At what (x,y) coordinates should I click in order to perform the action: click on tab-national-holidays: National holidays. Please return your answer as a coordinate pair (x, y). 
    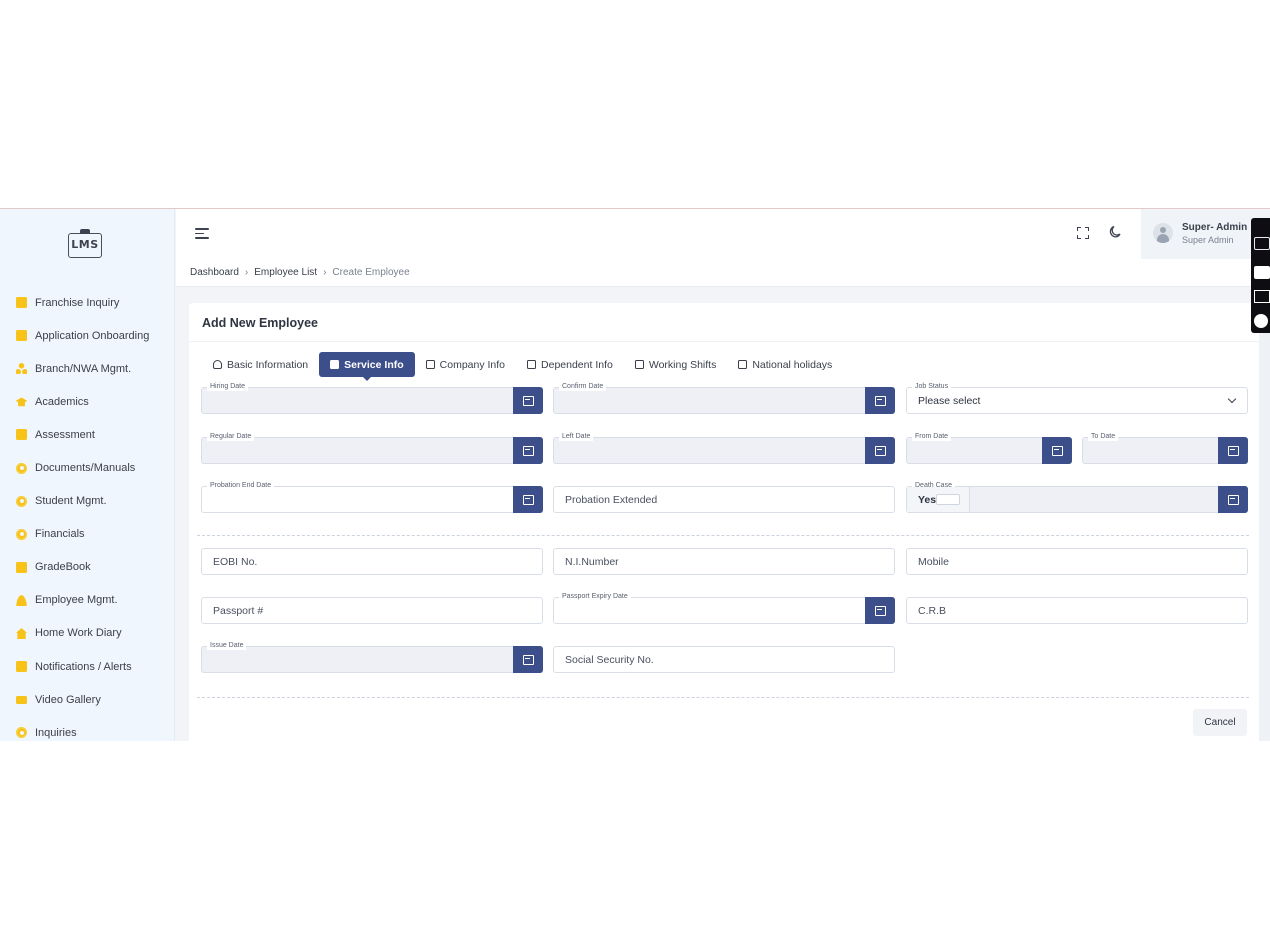
    Looking at the image, I should click on (785, 364).